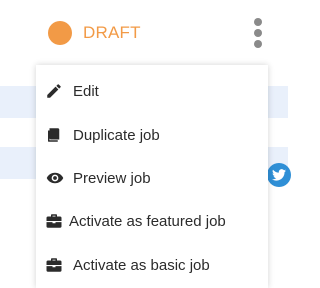 The height and width of the screenshot is (288, 320). What do you see at coordinates (112, 178) in the screenshot?
I see `menu-item-label: Preview job` at bounding box center [112, 178].